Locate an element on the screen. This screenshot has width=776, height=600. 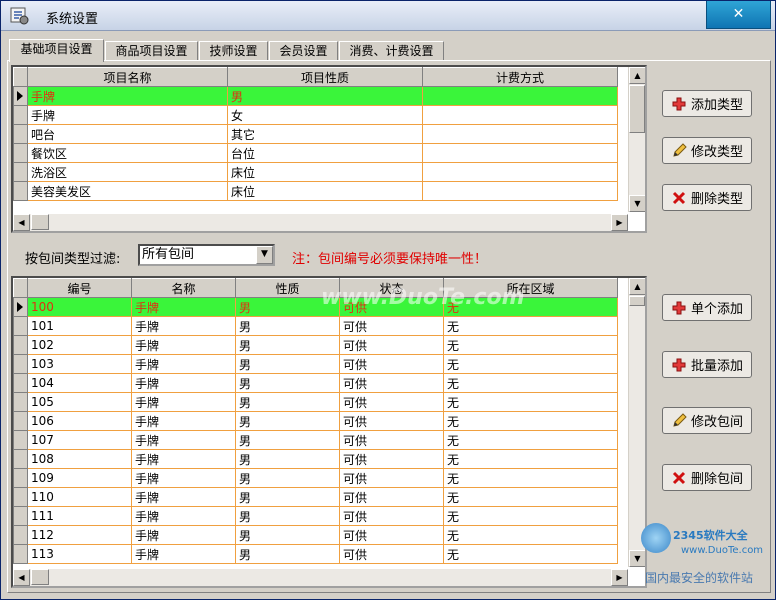
table-row: 109 手牌男可供无 is located at coordinates (315, 478).